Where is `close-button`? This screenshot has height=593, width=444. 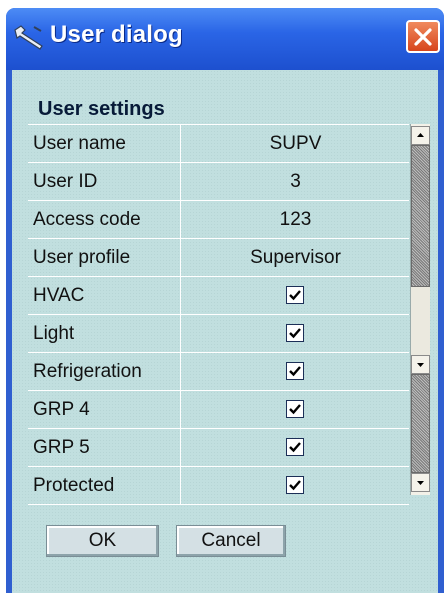 close-button is located at coordinates (423, 36).